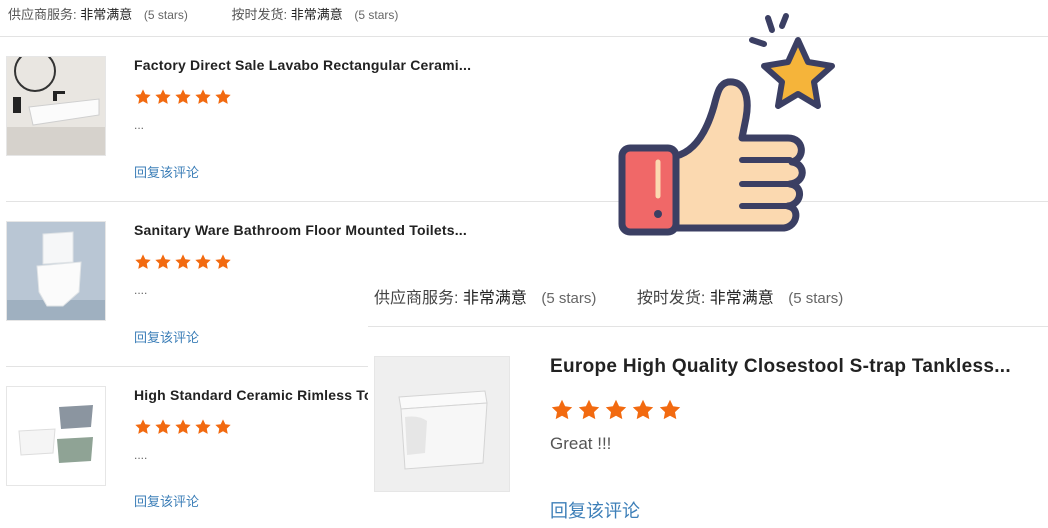  What do you see at coordinates (56, 106) in the screenshot?
I see `product-thumbnail-basin` at bounding box center [56, 106].